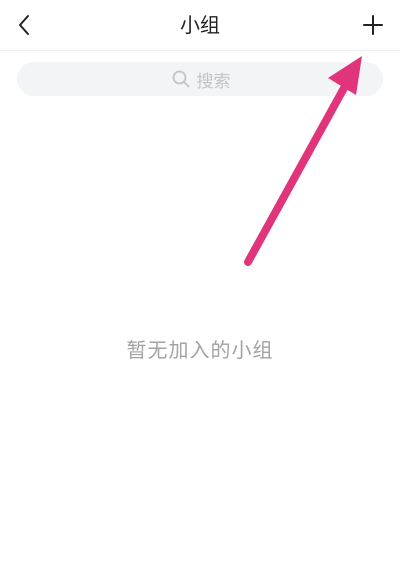 This screenshot has width=400, height=579. I want to click on plus-icon, so click(373, 25).